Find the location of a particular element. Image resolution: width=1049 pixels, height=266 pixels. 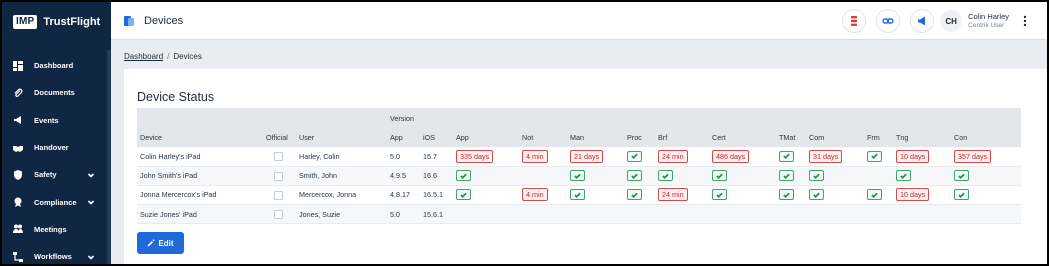

breadcrumb: Dashboard / Devices is located at coordinates (163, 56).